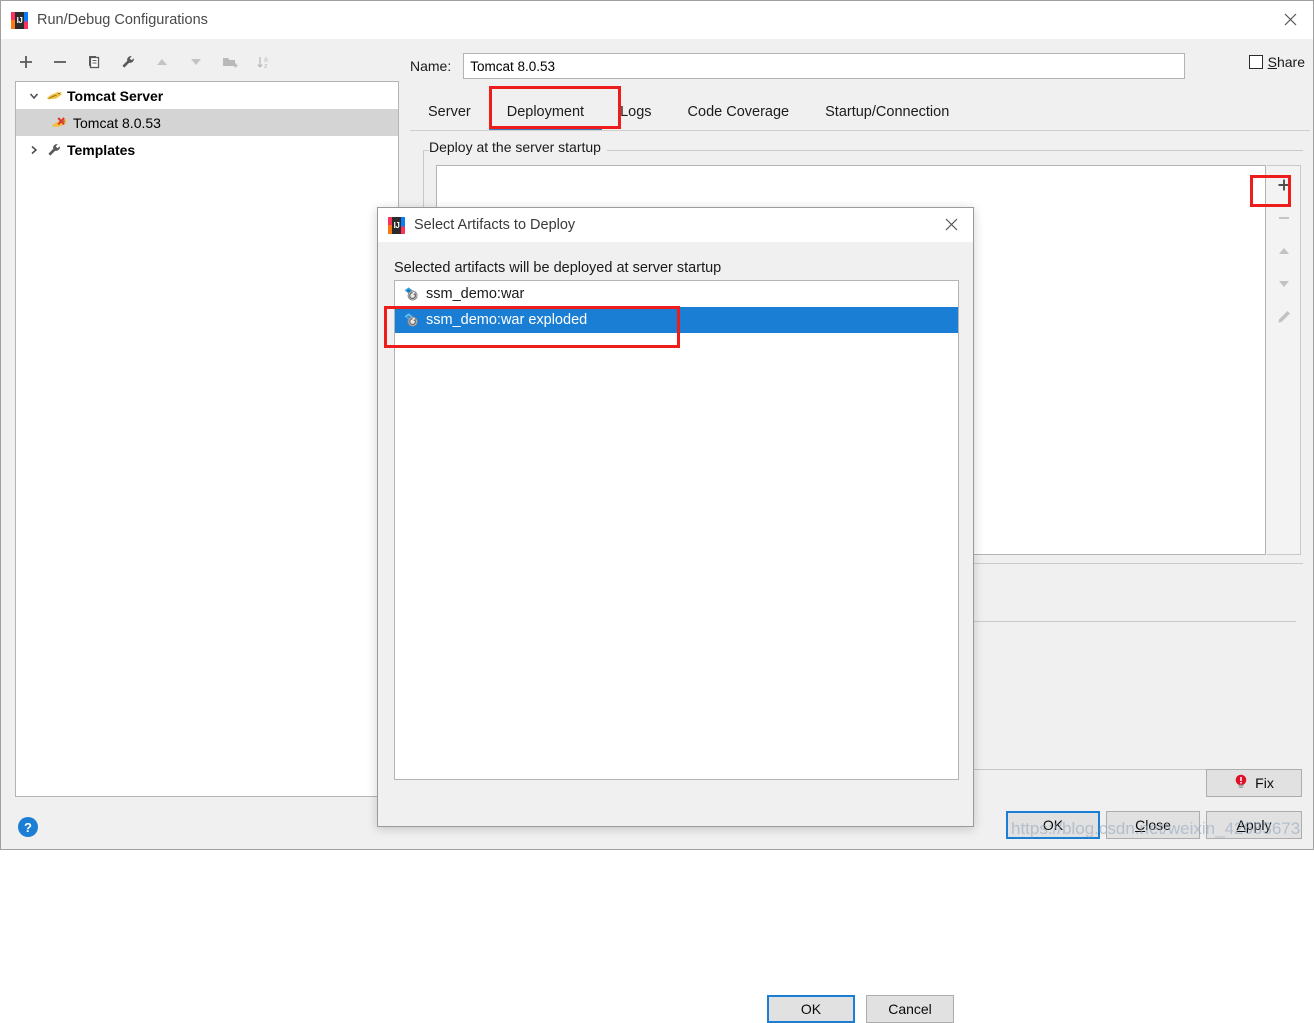  I want to click on artifacts-ok-button: OK, so click(811, 1009).